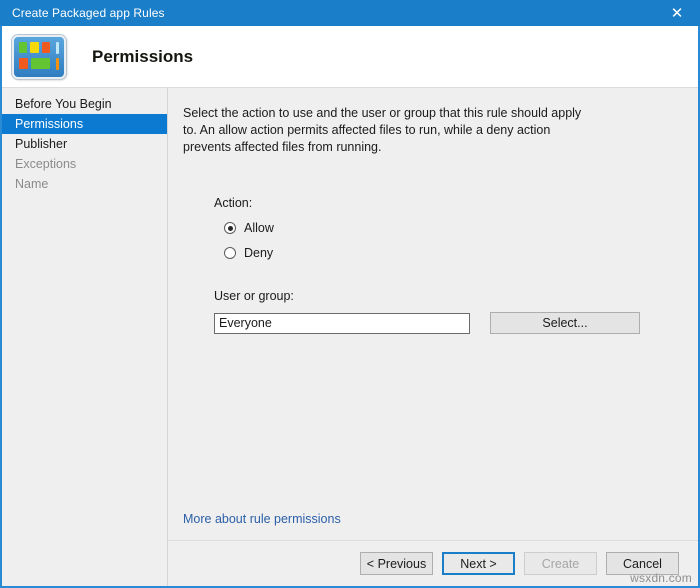 This screenshot has width=700, height=588. Describe the element at coordinates (230, 253) in the screenshot. I see `radio-deny-icon` at that location.